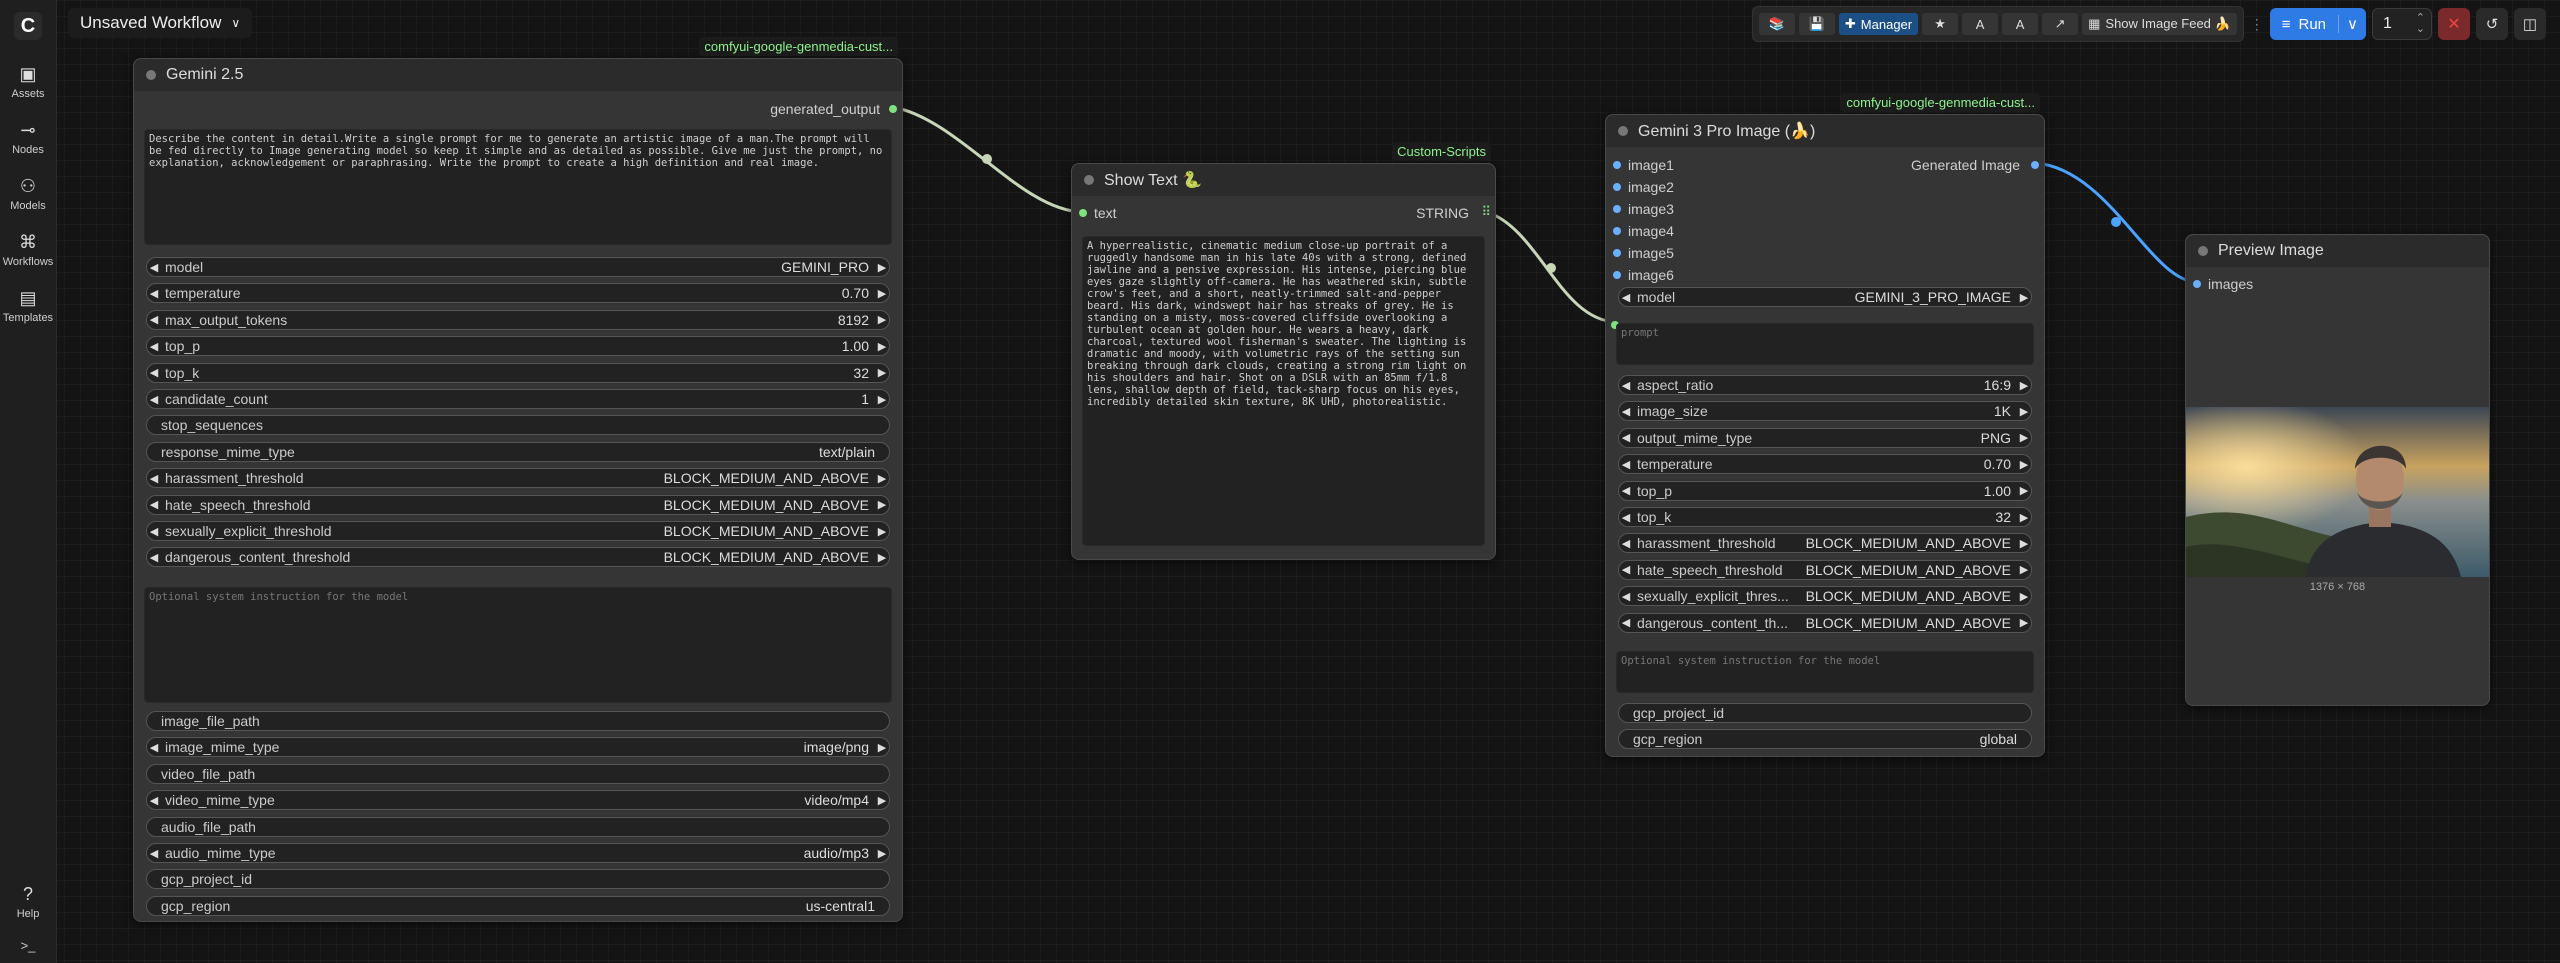 The height and width of the screenshot is (963, 2560). Describe the element at coordinates (1825, 297) in the screenshot. I see `widget-model: ◀ model GEMINI_3_PRO_IMAGE ▶` at that location.